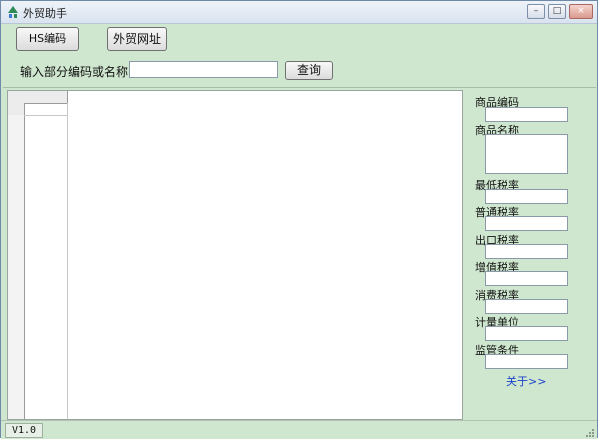  I want to click on grid-row-header-strip, so click(16, 267).